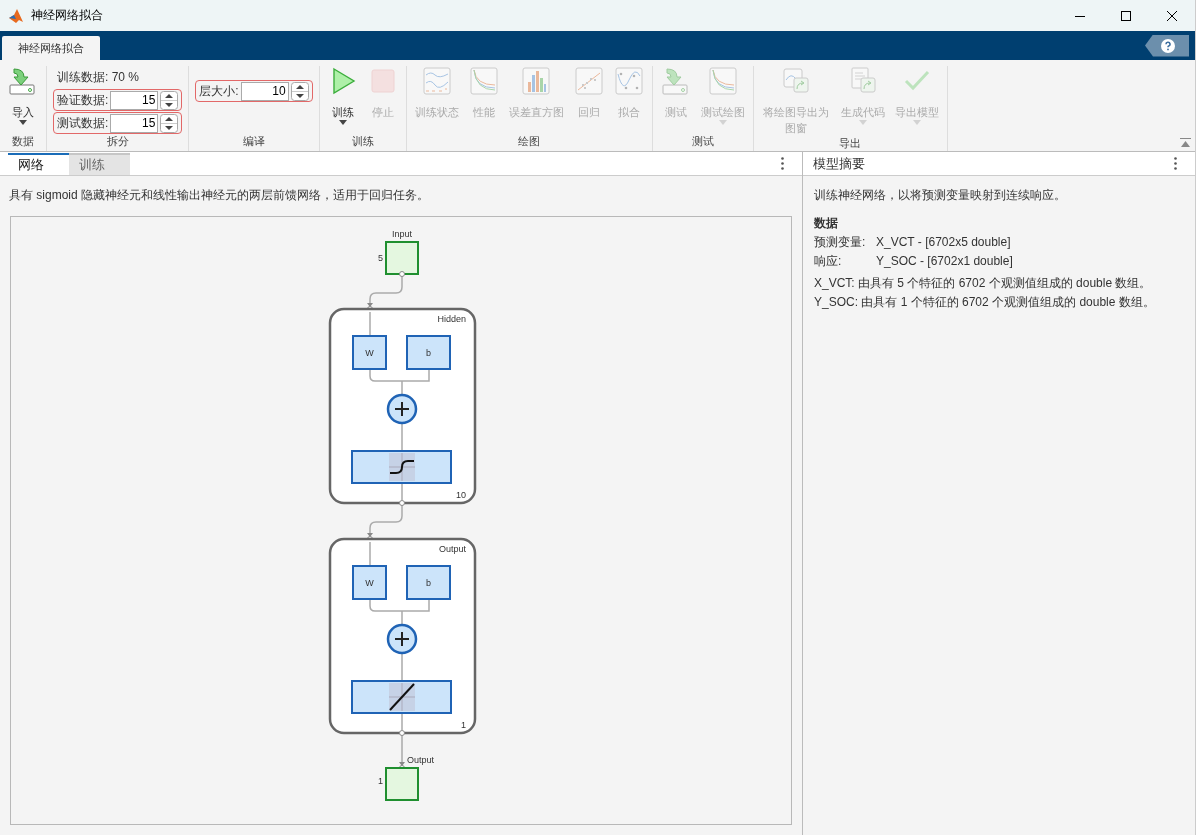 Image resolution: width=1201 pixels, height=835 pixels. Describe the element at coordinates (402, 784) in the screenshot. I see `output-node` at that location.